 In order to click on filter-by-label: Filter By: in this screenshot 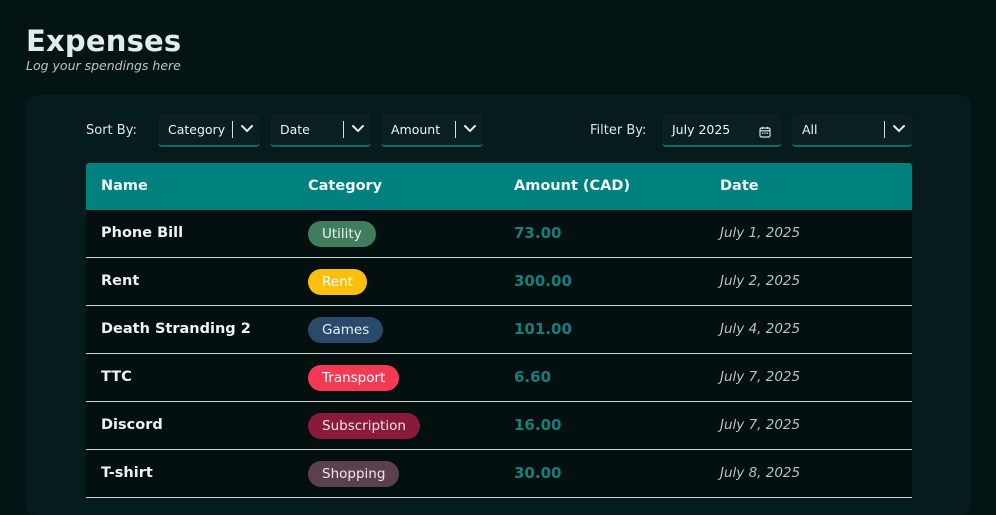, I will do `click(618, 130)`.